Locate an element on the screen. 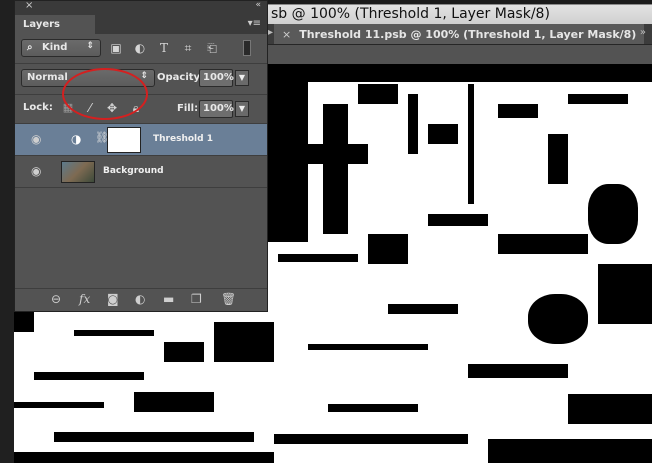 Image resolution: width=652 pixels, height=463 pixels. fx-icon: fx is located at coordinates (84, 299).